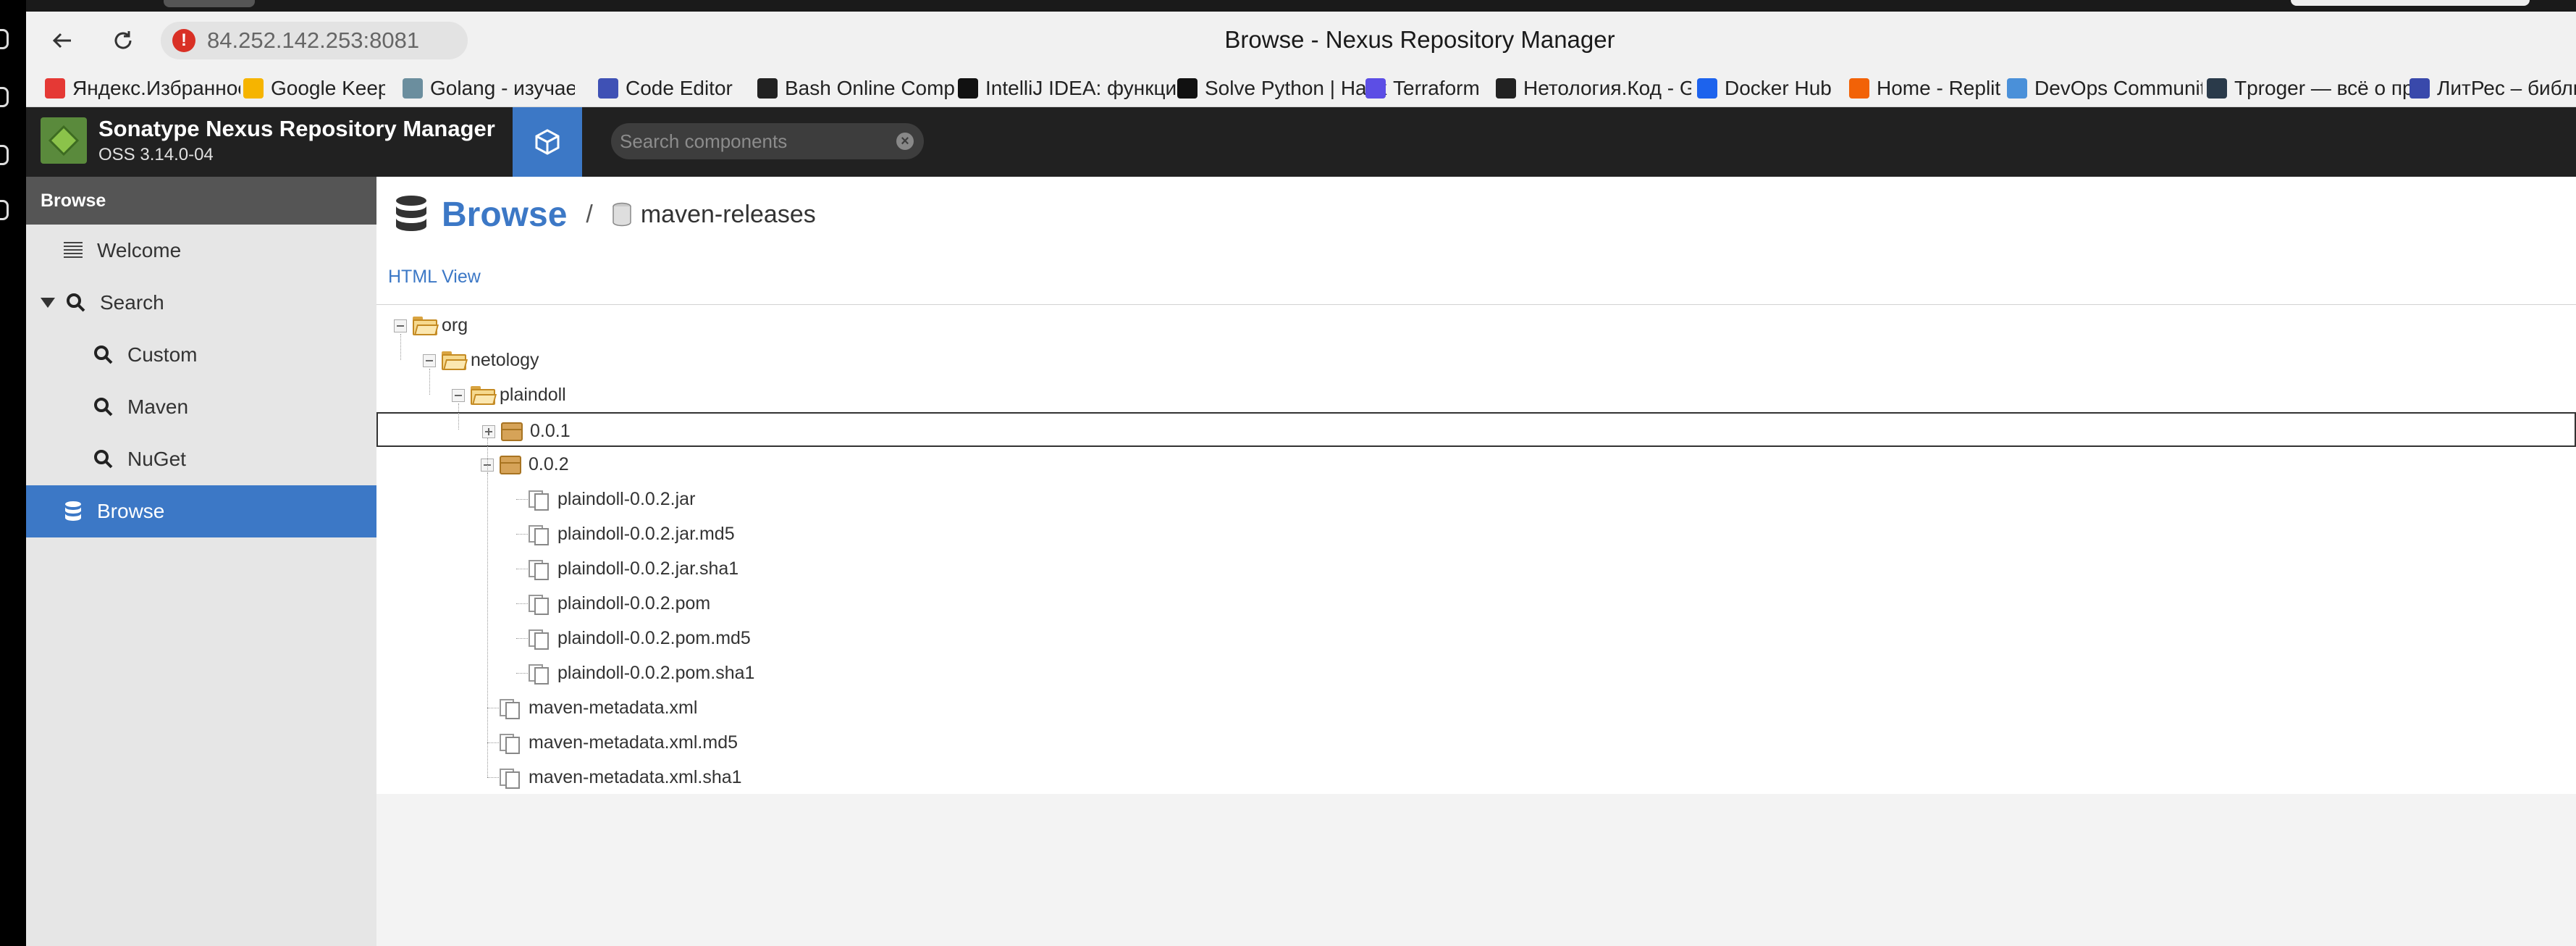 The width and height of the screenshot is (2576, 946). Describe the element at coordinates (201, 407) in the screenshot. I see `sidebar-item-maven: Maven` at that location.